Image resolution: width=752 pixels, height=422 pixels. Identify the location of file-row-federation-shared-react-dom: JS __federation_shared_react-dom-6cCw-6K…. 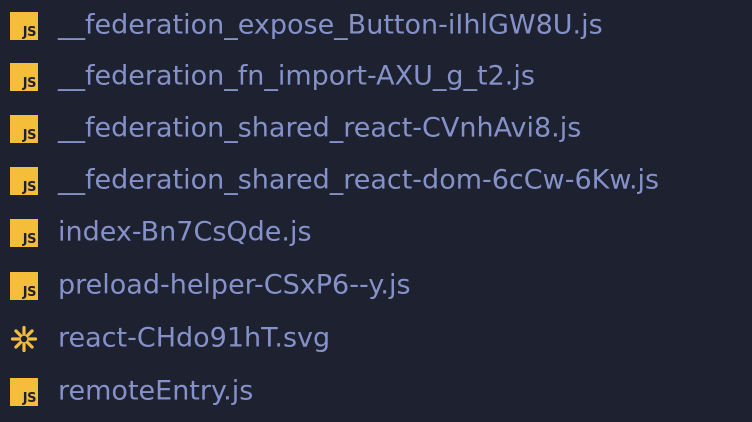
(376, 181).